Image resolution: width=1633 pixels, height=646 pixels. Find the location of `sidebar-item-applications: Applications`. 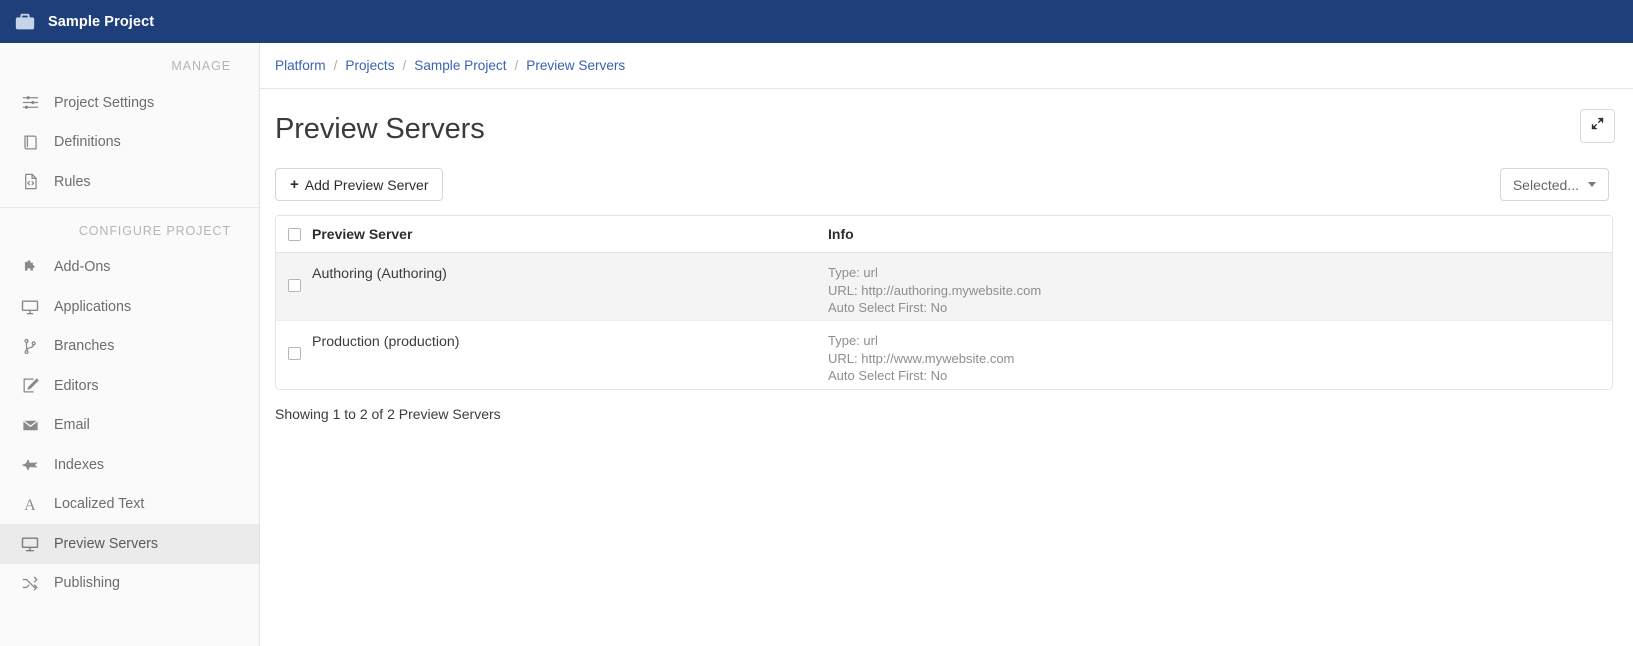

sidebar-item-applications: Applications is located at coordinates (129, 307).